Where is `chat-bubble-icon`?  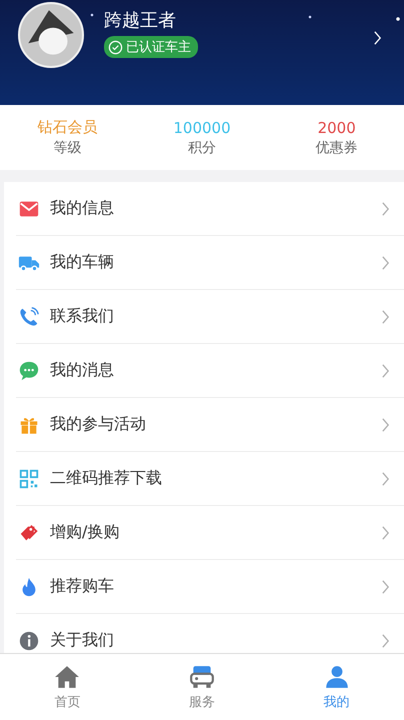 chat-bubble-icon is located at coordinates (29, 371).